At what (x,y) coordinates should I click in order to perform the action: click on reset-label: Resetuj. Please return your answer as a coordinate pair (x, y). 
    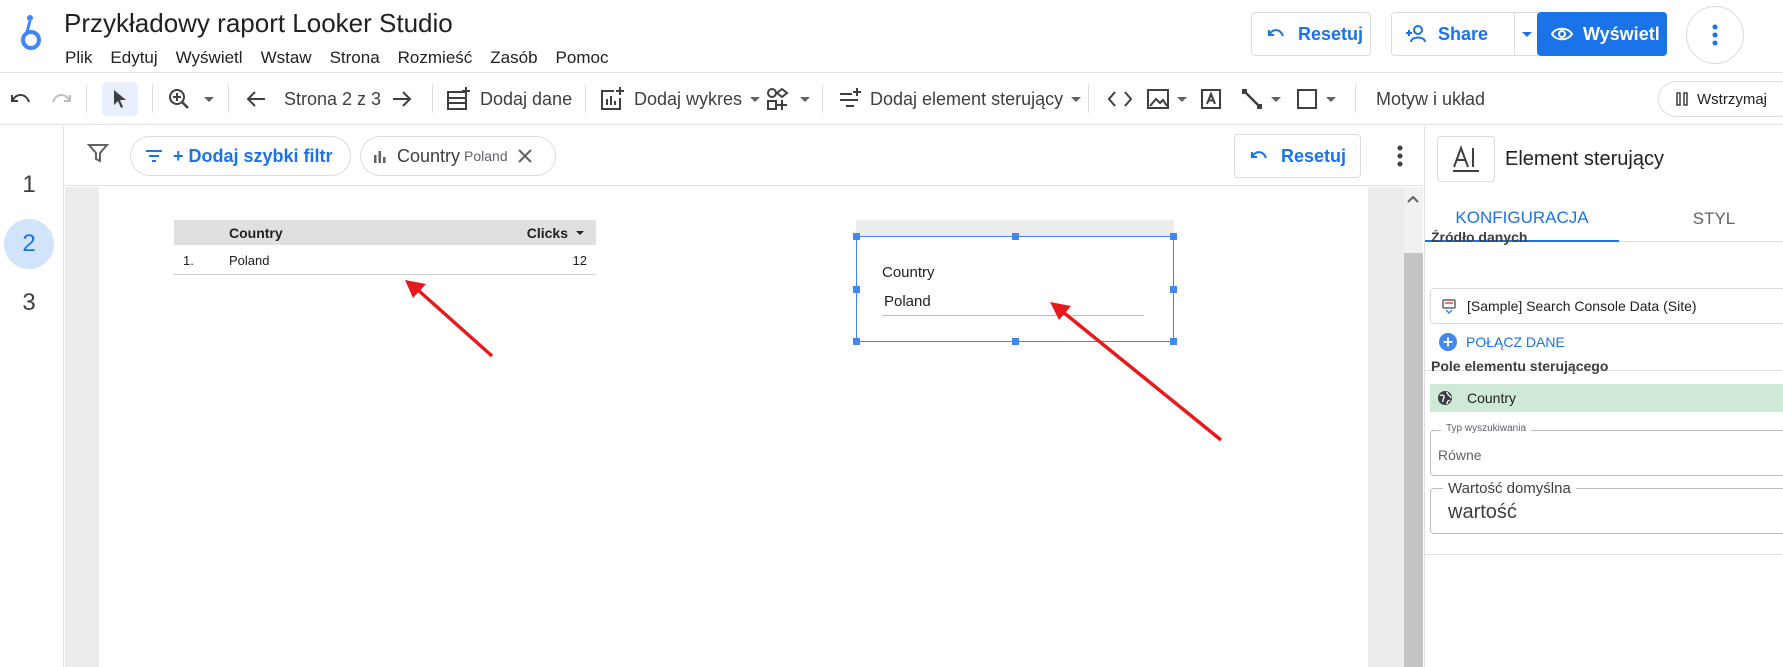
    Looking at the image, I should click on (1331, 33).